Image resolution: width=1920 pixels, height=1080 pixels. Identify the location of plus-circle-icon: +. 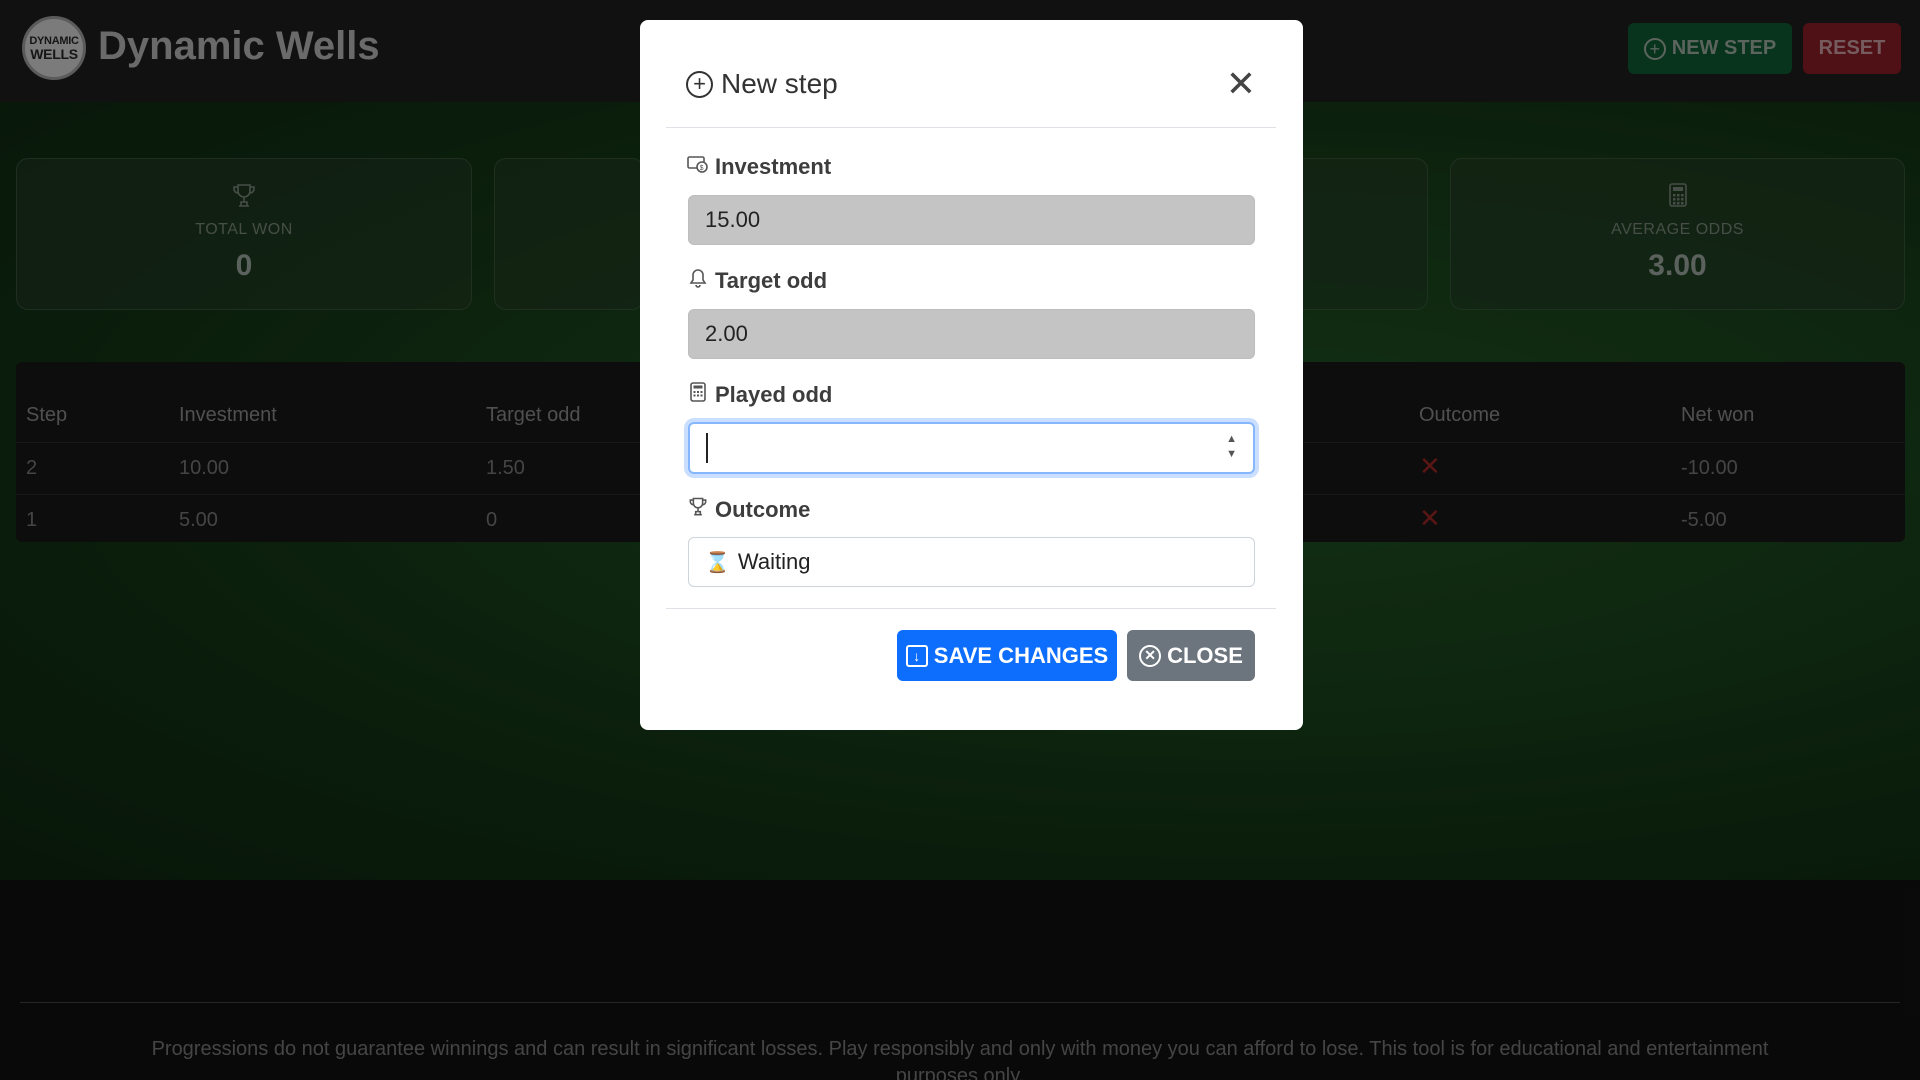
(699, 84).